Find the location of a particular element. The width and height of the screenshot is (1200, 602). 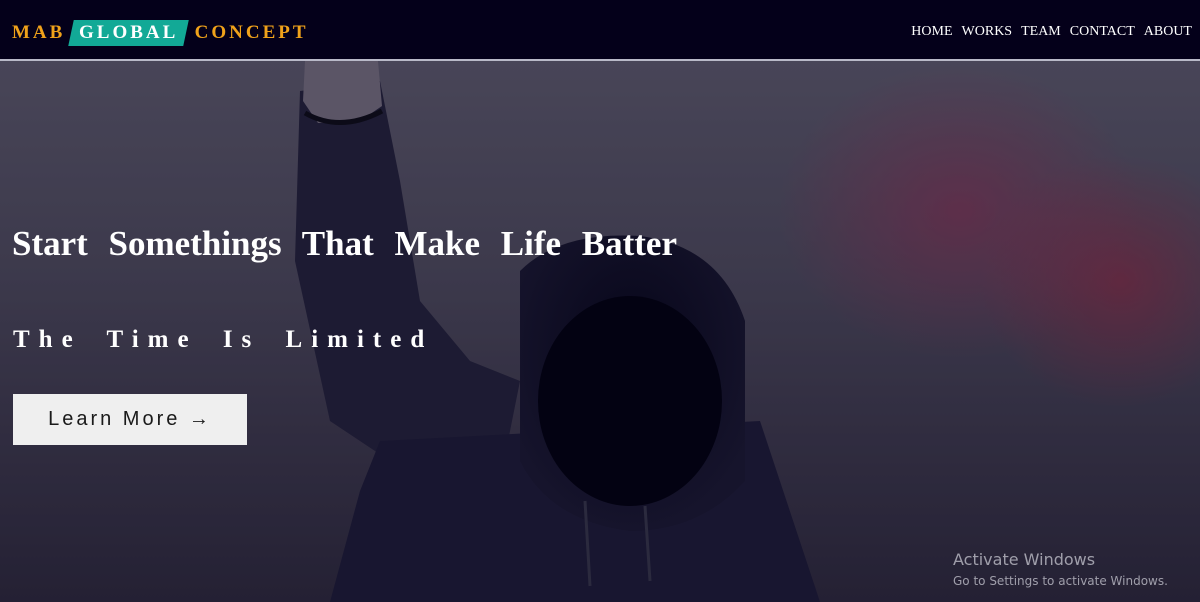

logo-text-mab: MAB is located at coordinates (39, 32).